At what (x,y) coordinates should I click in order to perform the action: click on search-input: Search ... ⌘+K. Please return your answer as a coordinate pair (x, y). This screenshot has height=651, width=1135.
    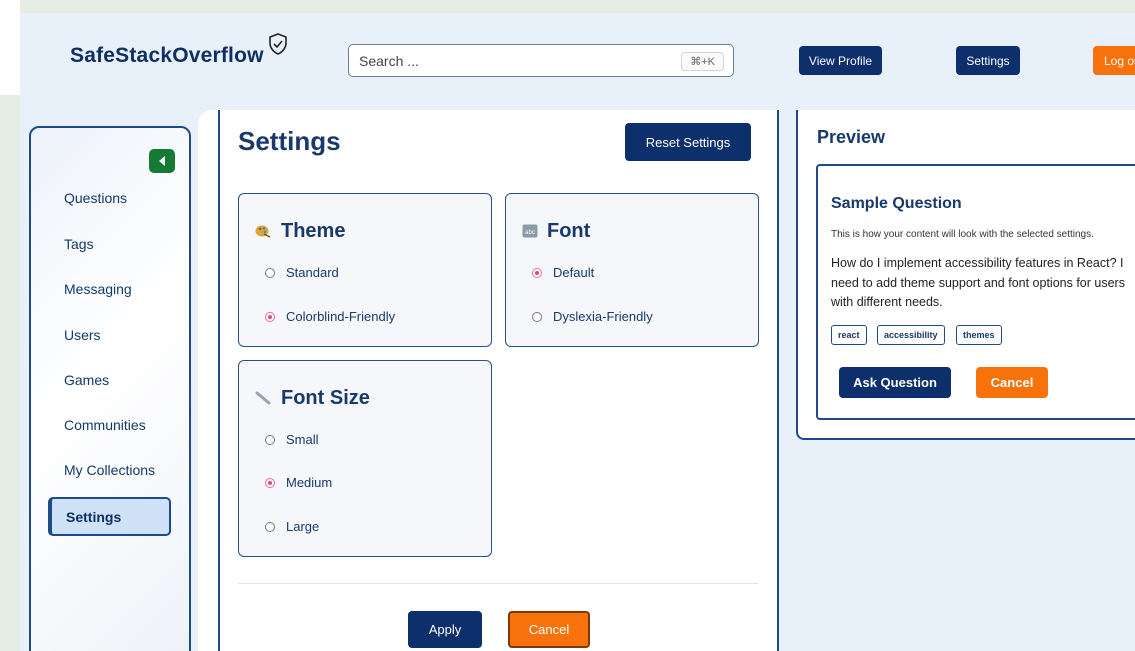
    Looking at the image, I should click on (541, 60).